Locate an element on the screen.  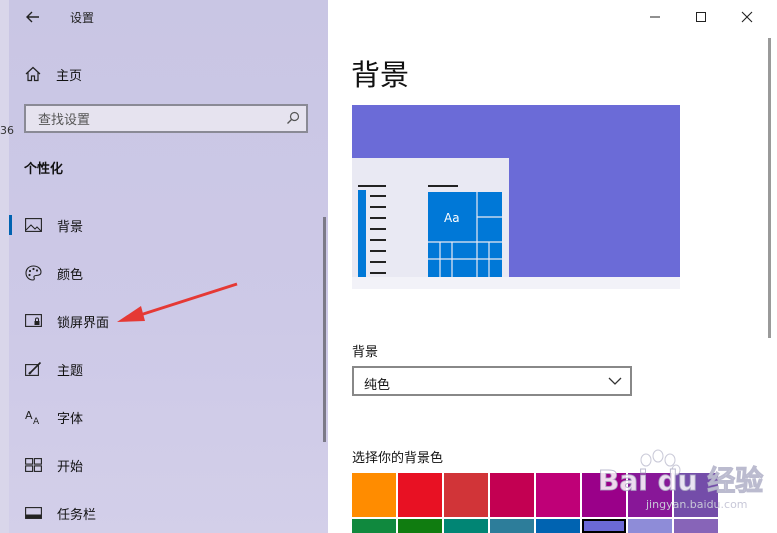
back-arrow-icon is located at coordinates (32, 17).